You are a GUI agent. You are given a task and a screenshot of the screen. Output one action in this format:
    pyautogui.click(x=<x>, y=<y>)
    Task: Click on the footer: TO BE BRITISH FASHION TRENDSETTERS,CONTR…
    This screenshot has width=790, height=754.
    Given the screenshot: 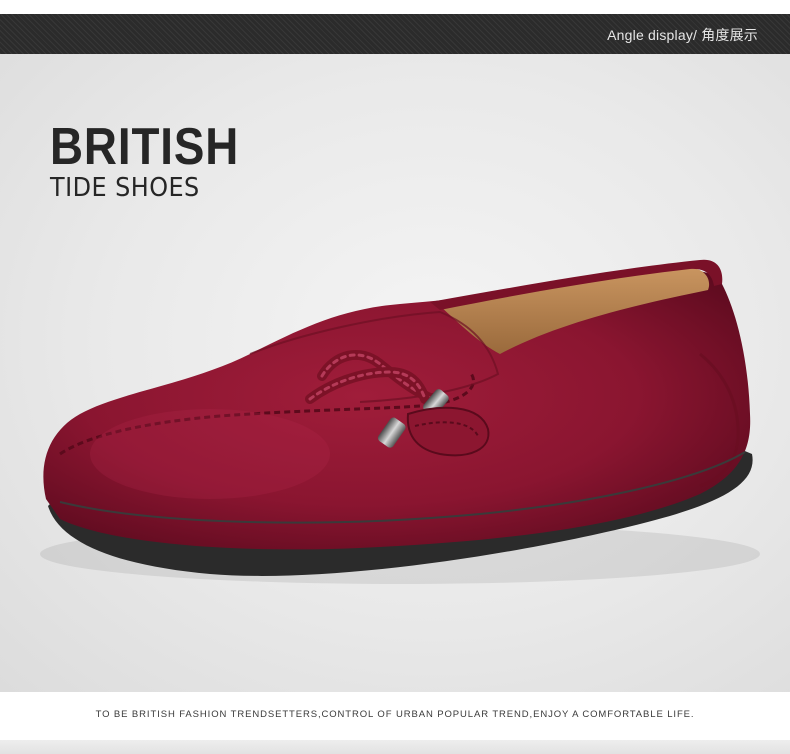 What is the action you would take?
    pyautogui.click(x=395, y=716)
    